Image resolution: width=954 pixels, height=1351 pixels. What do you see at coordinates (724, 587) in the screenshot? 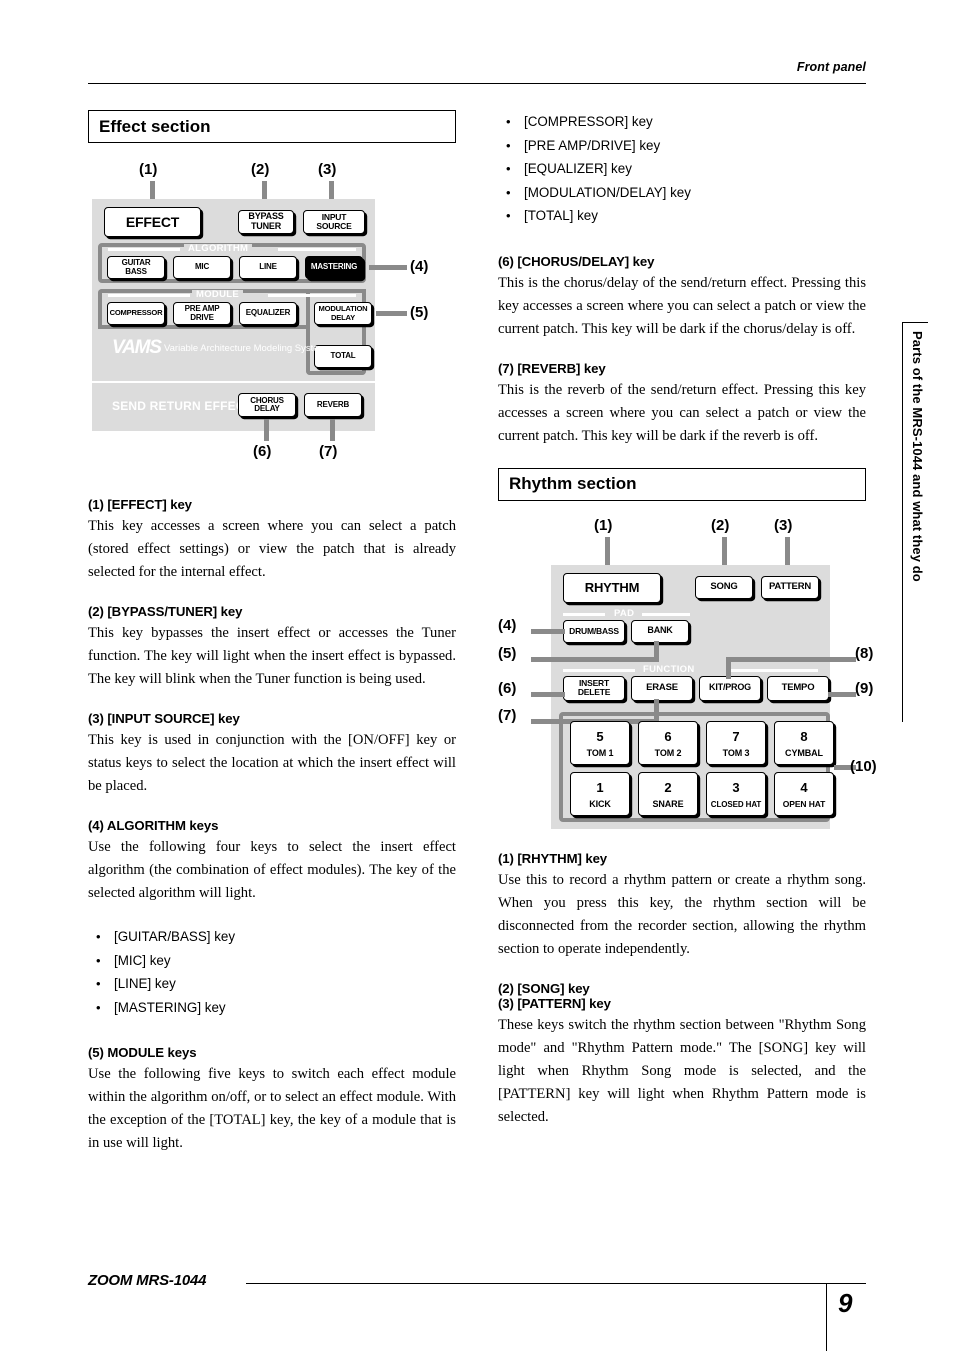
I see `song-key: SONG` at bounding box center [724, 587].